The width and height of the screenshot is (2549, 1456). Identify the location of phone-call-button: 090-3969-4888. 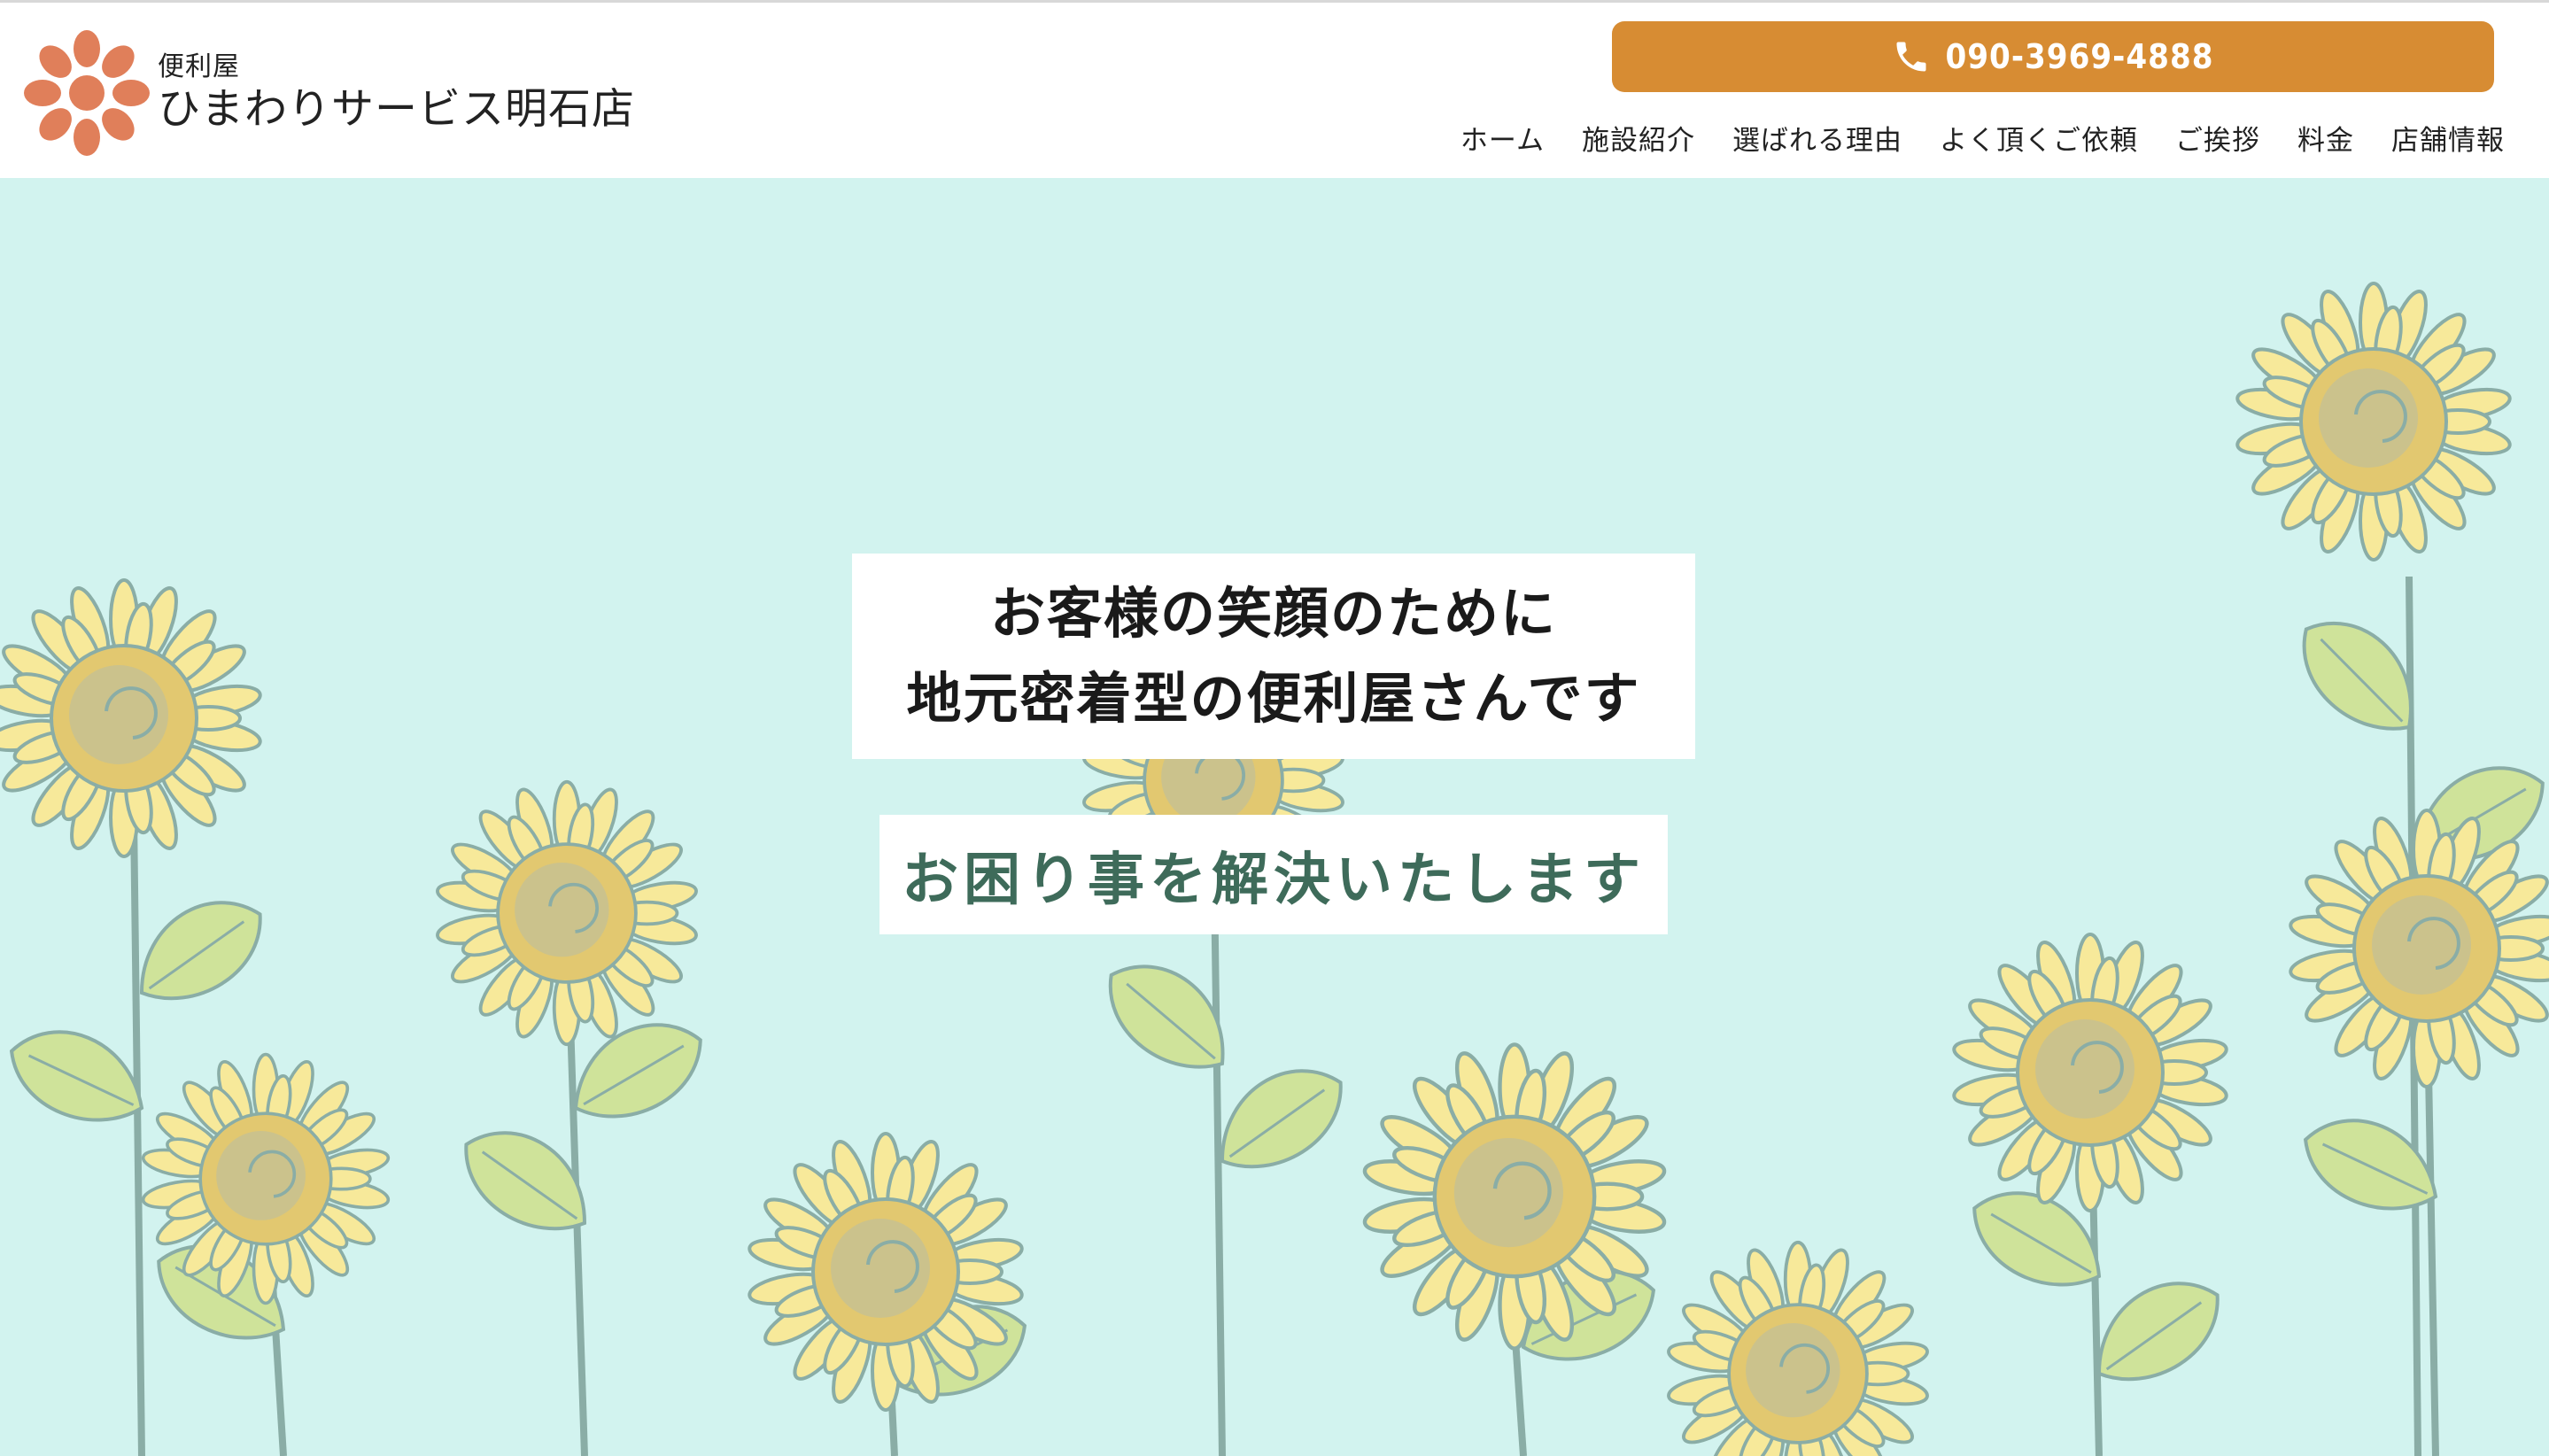
(2053, 56).